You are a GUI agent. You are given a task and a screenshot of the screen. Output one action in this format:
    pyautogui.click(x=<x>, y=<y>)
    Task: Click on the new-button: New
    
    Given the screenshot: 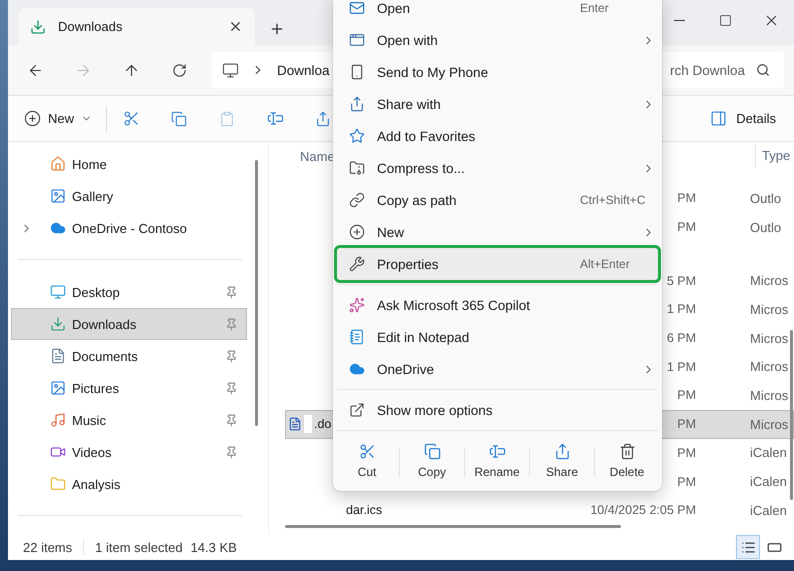 What is the action you would take?
    pyautogui.click(x=58, y=118)
    